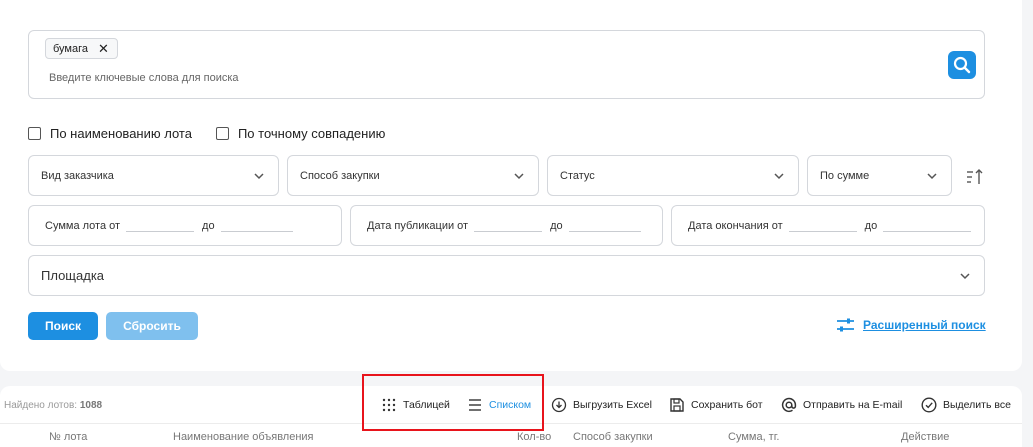 The width and height of the screenshot is (1033, 447). I want to click on at-sign-icon, so click(789, 405).